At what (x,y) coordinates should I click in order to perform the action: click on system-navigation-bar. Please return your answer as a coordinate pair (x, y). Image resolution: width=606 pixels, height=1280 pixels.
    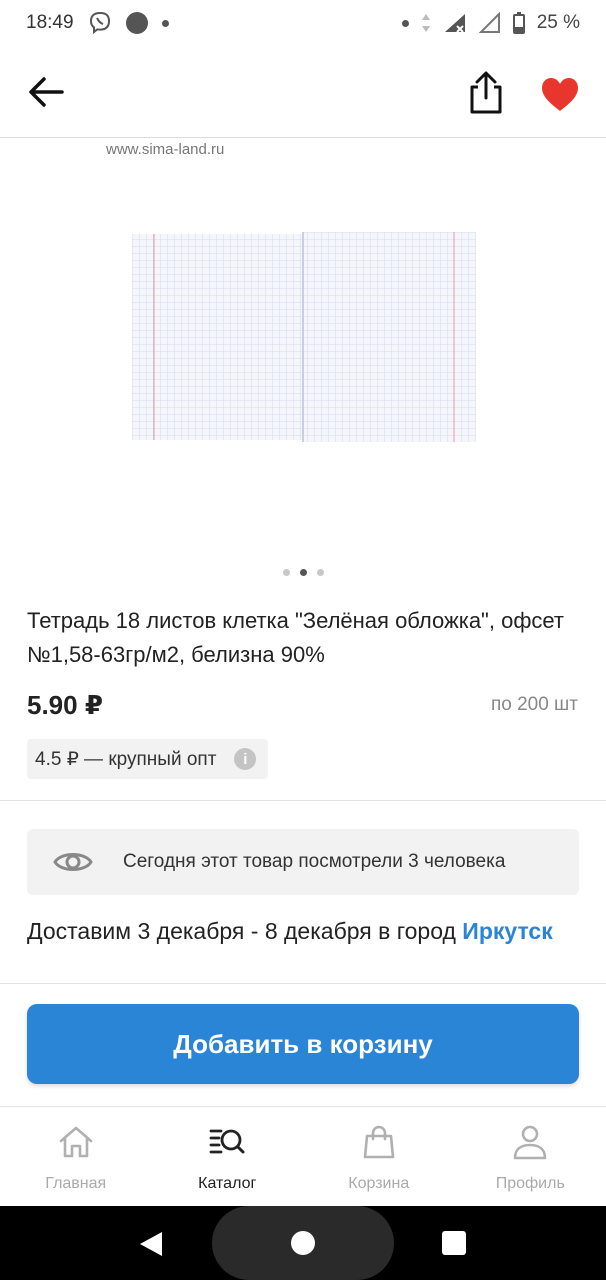
    Looking at the image, I should click on (303, 1243).